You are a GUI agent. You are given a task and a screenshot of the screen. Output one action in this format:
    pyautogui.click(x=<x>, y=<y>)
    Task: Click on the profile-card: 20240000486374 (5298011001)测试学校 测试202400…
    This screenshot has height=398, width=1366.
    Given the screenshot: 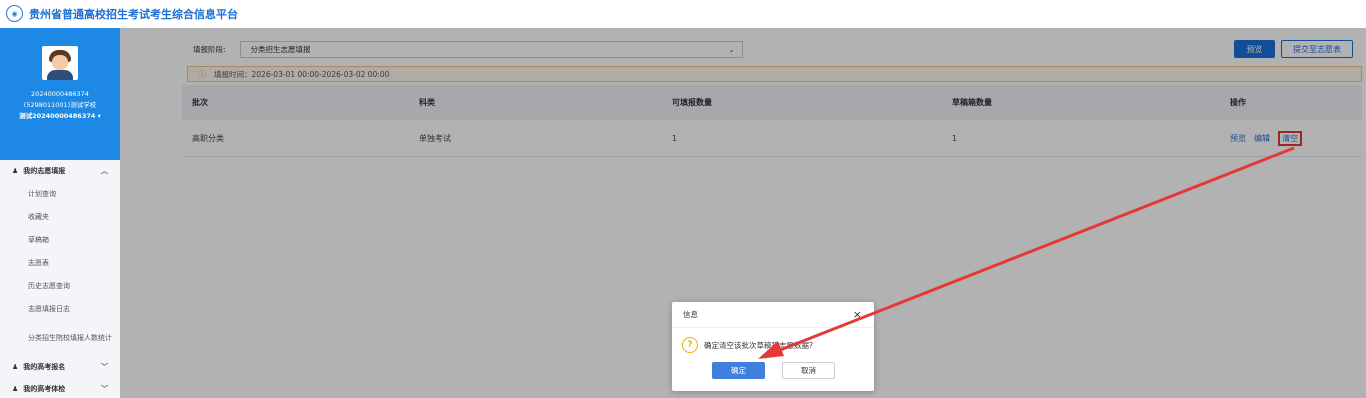 What is the action you would take?
    pyautogui.click(x=60, y=94)
    